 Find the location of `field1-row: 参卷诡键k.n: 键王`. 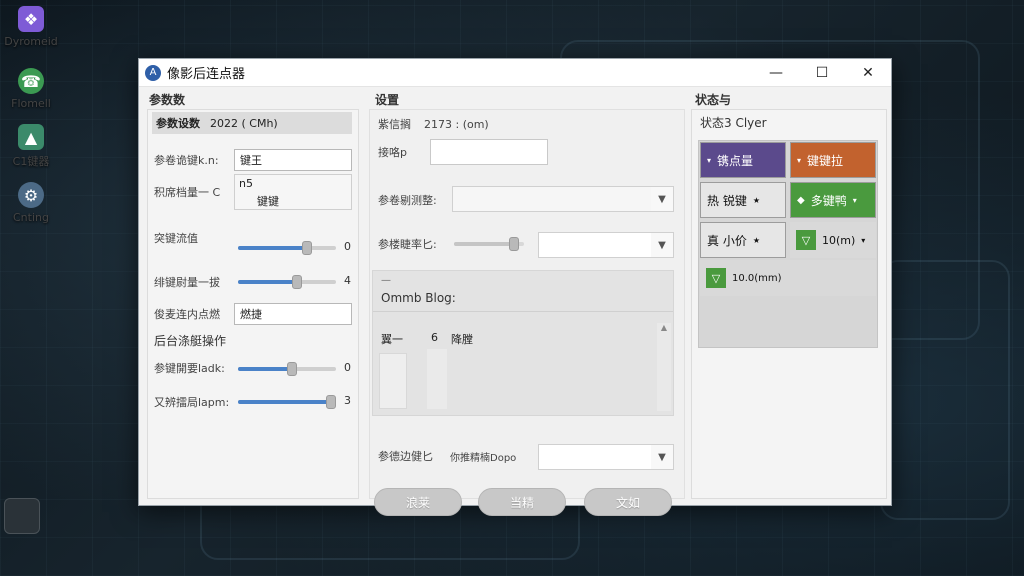

field1-row: 参卷诡键k.n: 键王 is located at coordinates (253, 160).